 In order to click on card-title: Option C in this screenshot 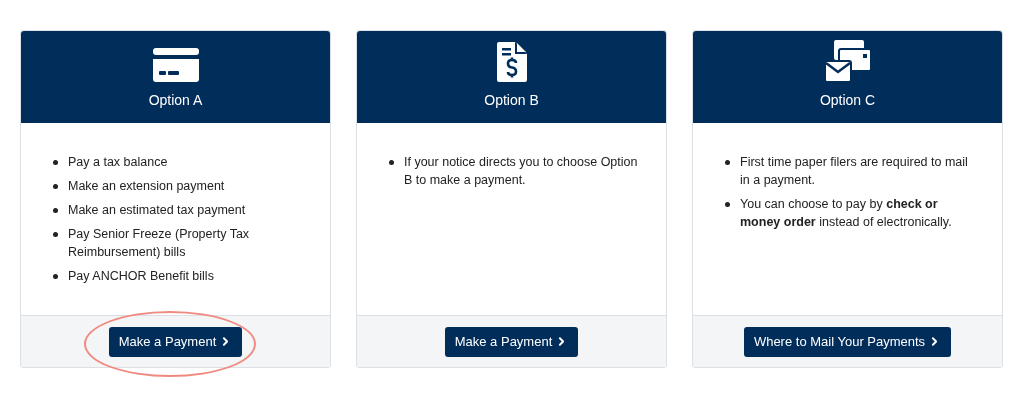, I will do `click(847, 100)`.